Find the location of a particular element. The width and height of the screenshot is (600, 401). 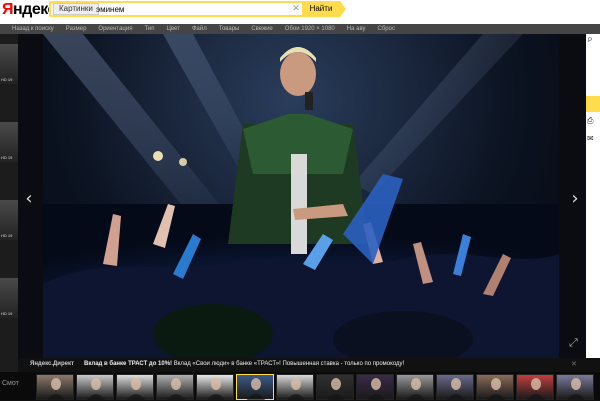

filter-item: Свежие is located at coordinates (261, 29).